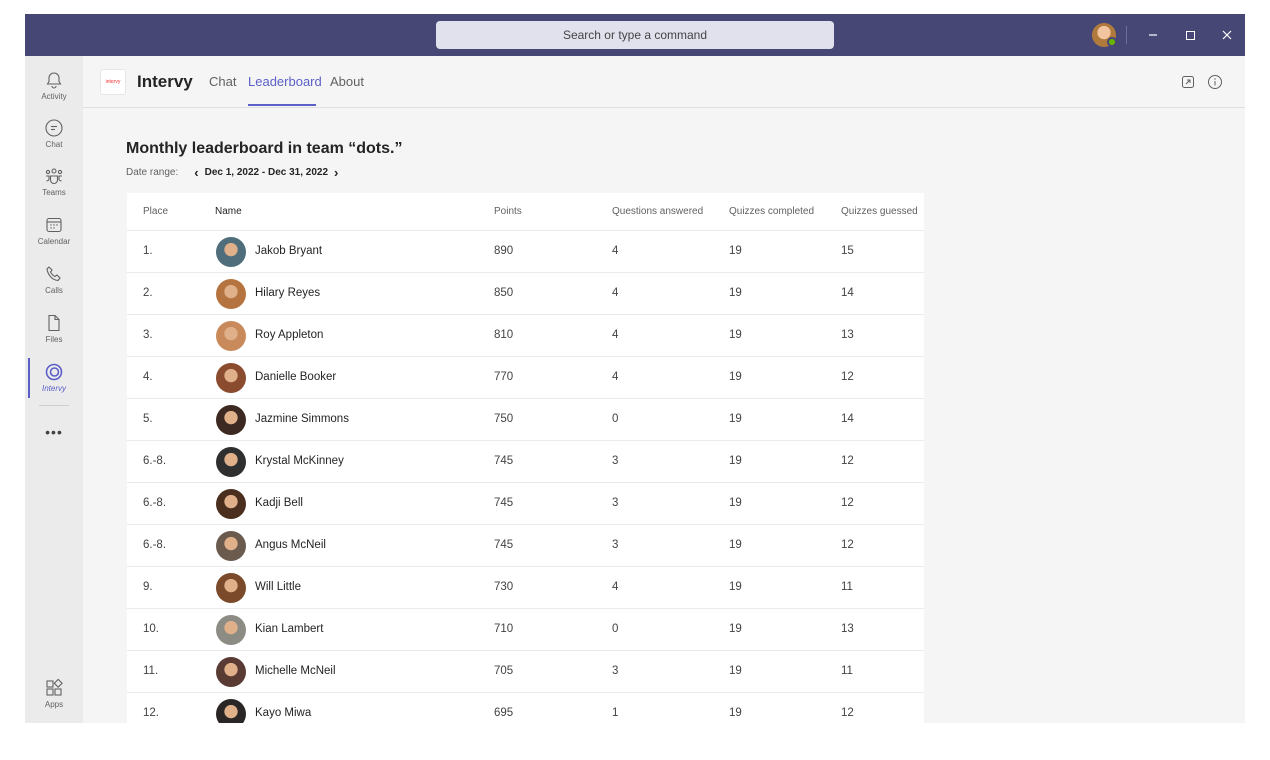  What do you see at coordinates (508, 211) in the screenshot?
I see `column-header-points: Points` at bounding box center [508, 211].